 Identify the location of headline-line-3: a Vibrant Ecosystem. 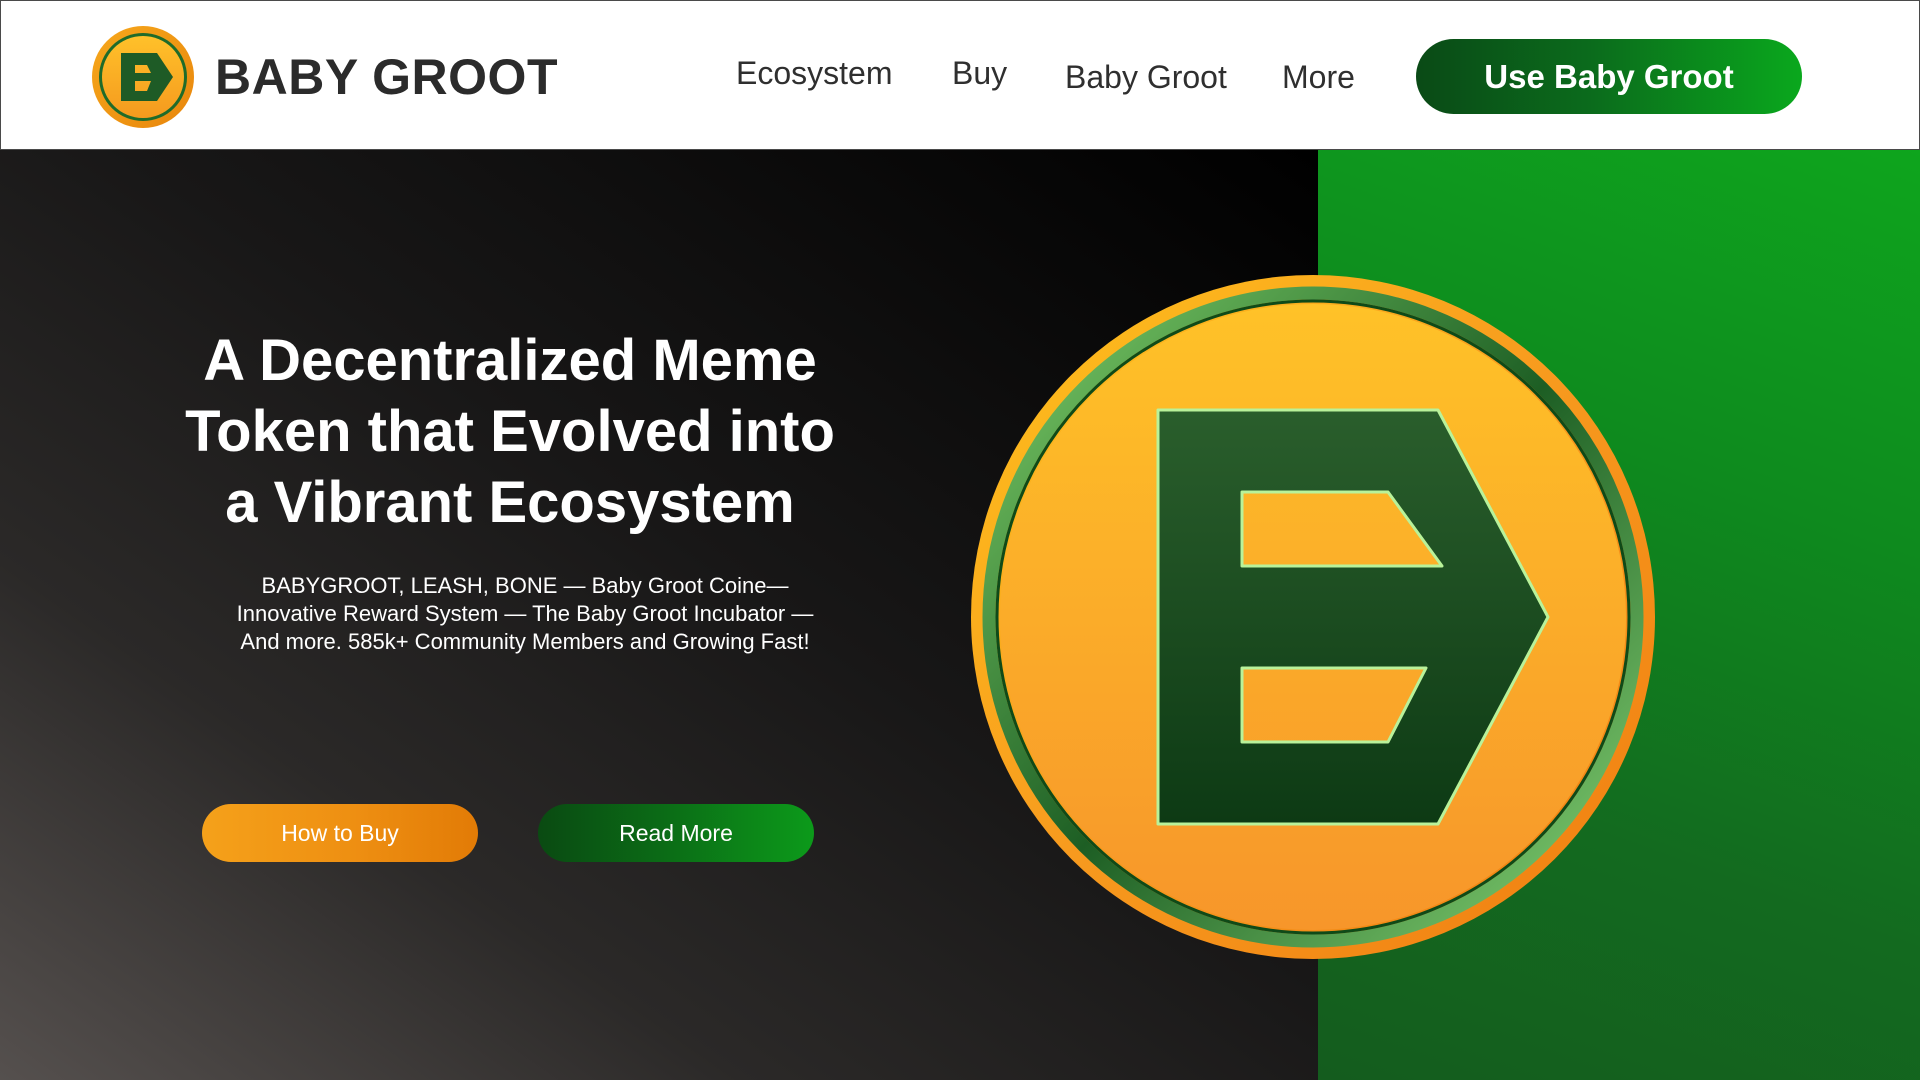
(510, 502).